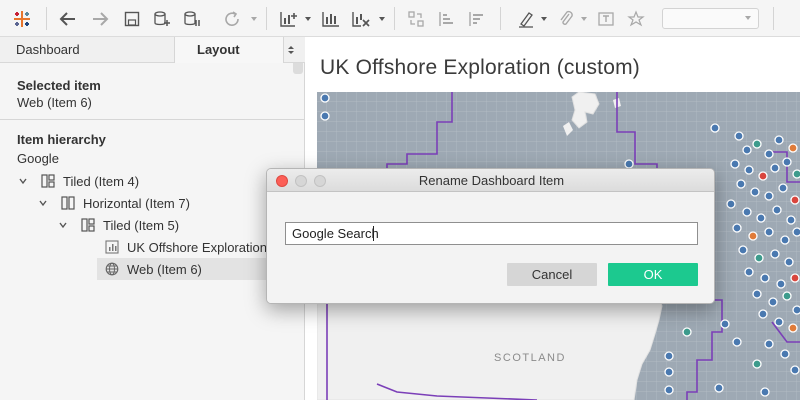  Describe the element at coordinates (710, 18) in the screenshot. I see `fit-select` at that location.